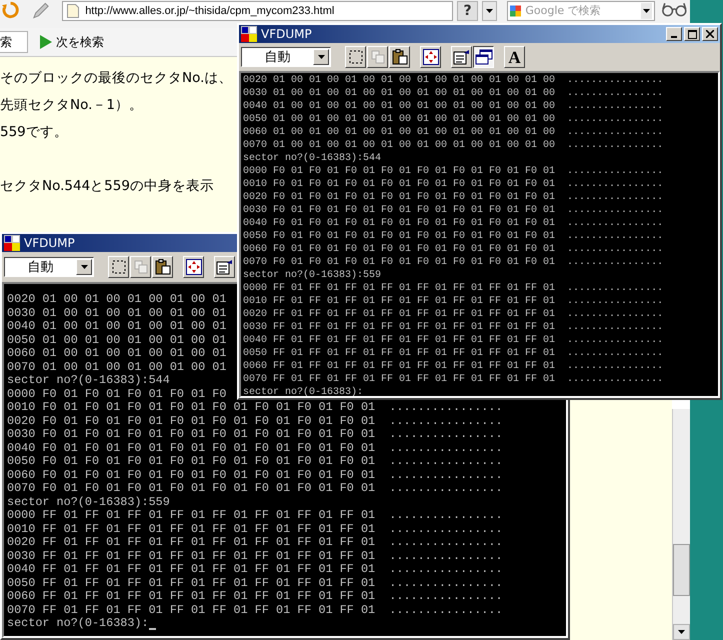 The height and width of the screenshot is (640, 723). Describe the element at coordinates (107, 186) in the screenshot. I see `text-line: セクタNo.544と559の中身を表示` at that location.